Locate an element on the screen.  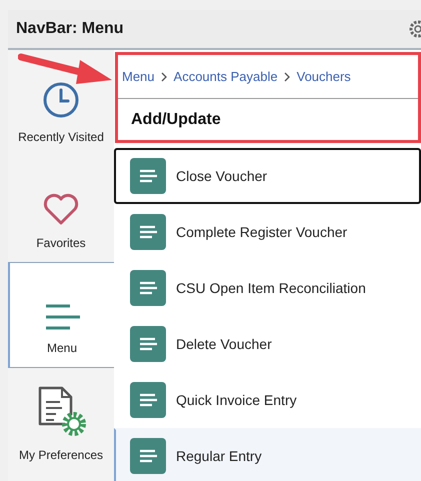
breadcrumb-link: Accounts Payable is located at coordinates (226, 76).